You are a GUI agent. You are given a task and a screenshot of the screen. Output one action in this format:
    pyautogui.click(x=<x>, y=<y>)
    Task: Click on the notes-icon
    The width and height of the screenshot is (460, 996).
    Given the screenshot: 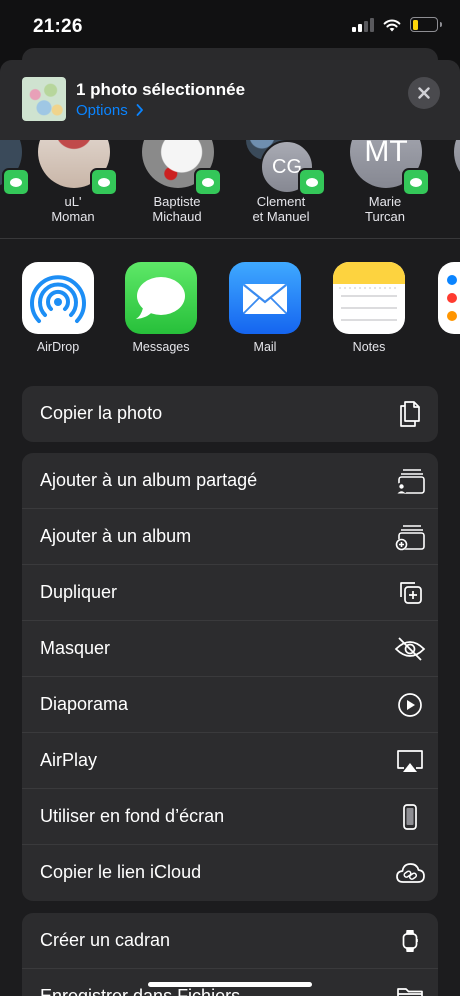 What is the action you would take?
    pyautogui.click(x=369, y=298)
    